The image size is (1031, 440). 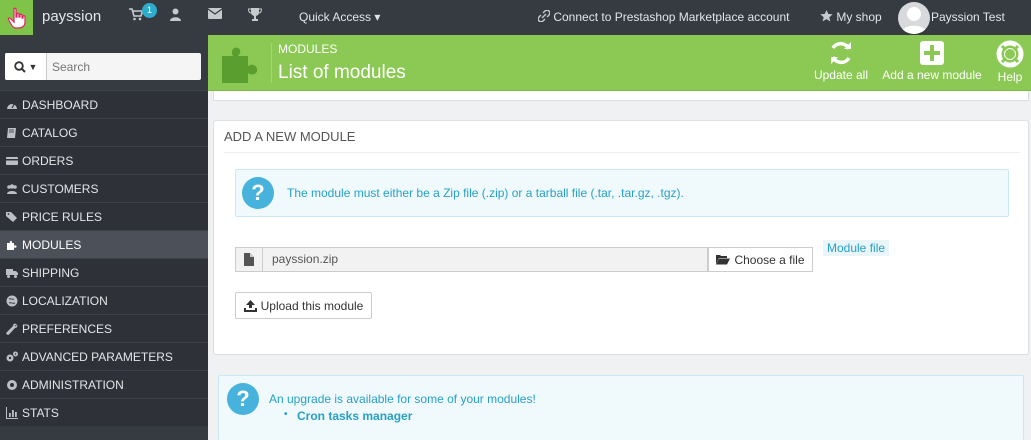 I want to click on sidebar-item-preferences: PREFERENCES, so click(x=104, y=328).